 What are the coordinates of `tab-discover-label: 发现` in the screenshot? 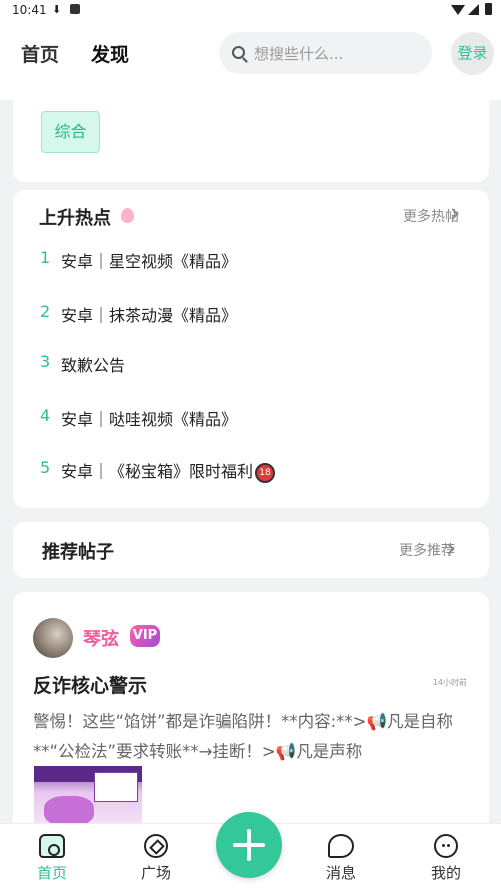 It's located at (110, 55).